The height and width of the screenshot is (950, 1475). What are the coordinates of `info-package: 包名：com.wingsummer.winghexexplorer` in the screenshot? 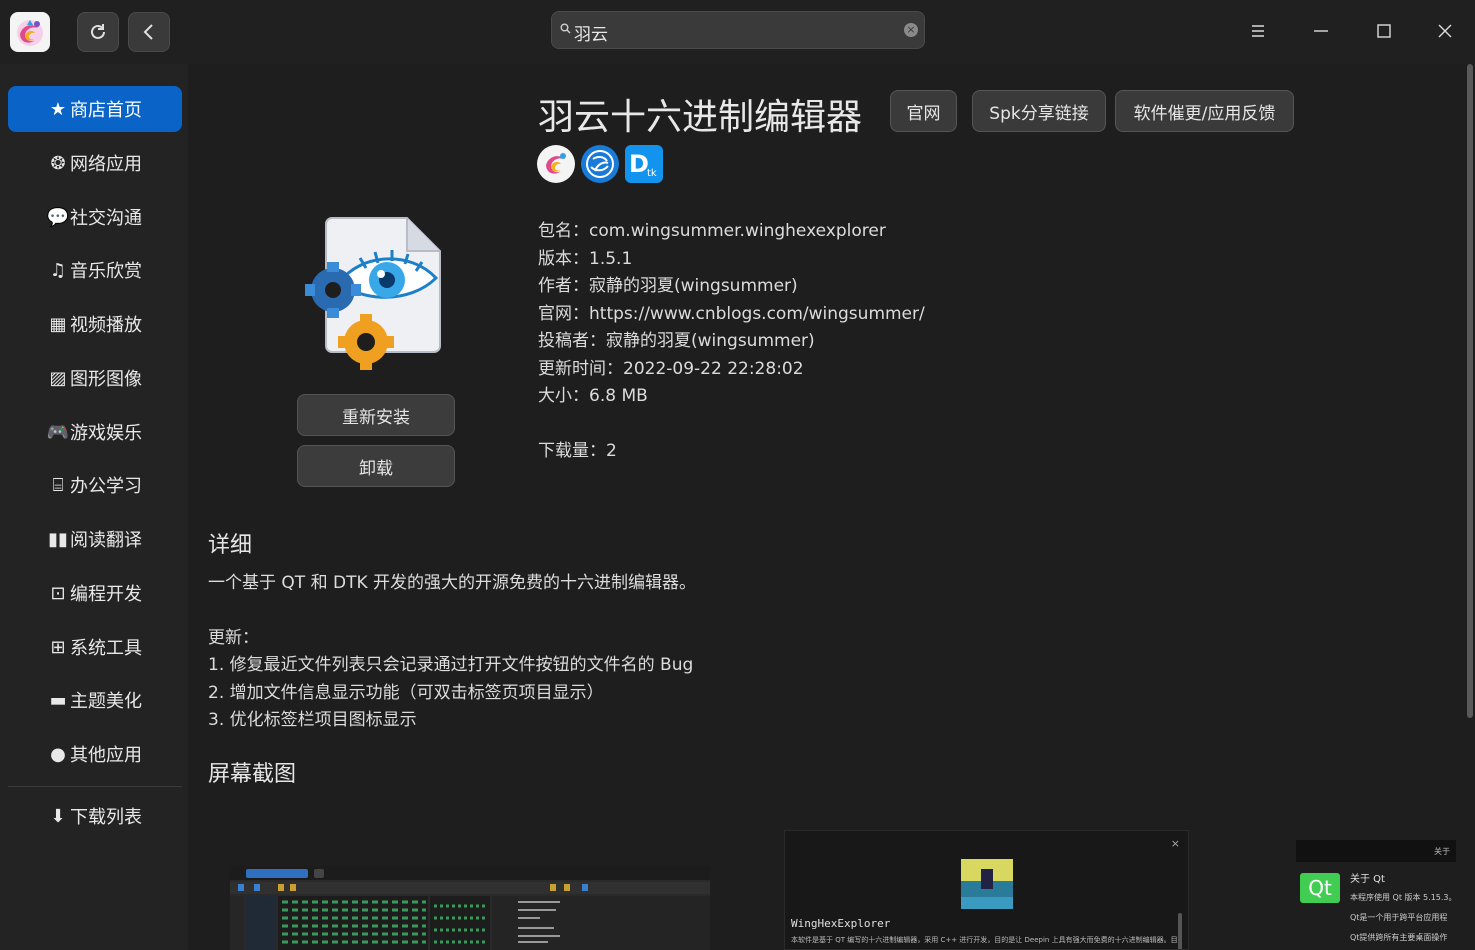 It's located at (712, 228).